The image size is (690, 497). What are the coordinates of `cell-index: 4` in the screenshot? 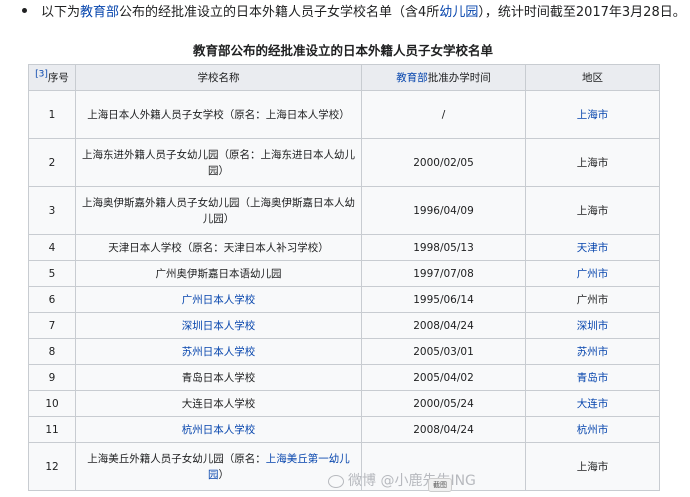 It's located at (52, 247).